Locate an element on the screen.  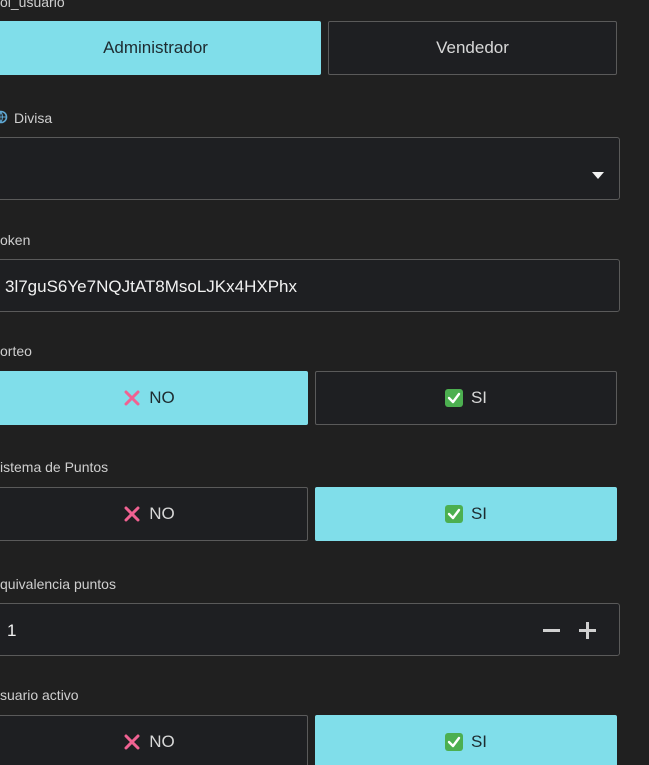
sistema-puntos-no-label: NO is located at coordinates (162, 513).